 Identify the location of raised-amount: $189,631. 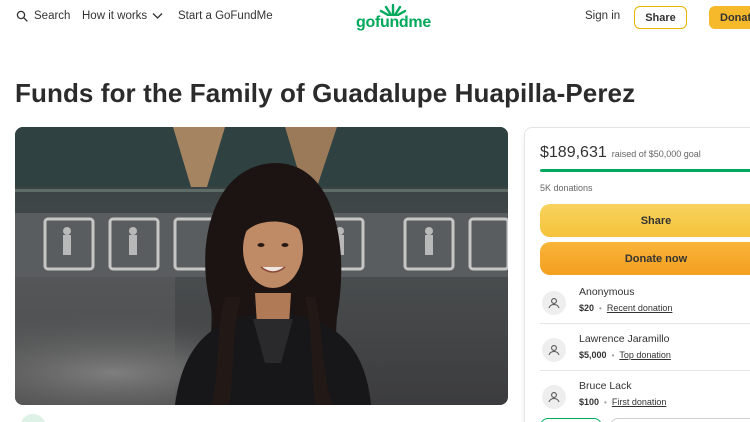
(573, 152).